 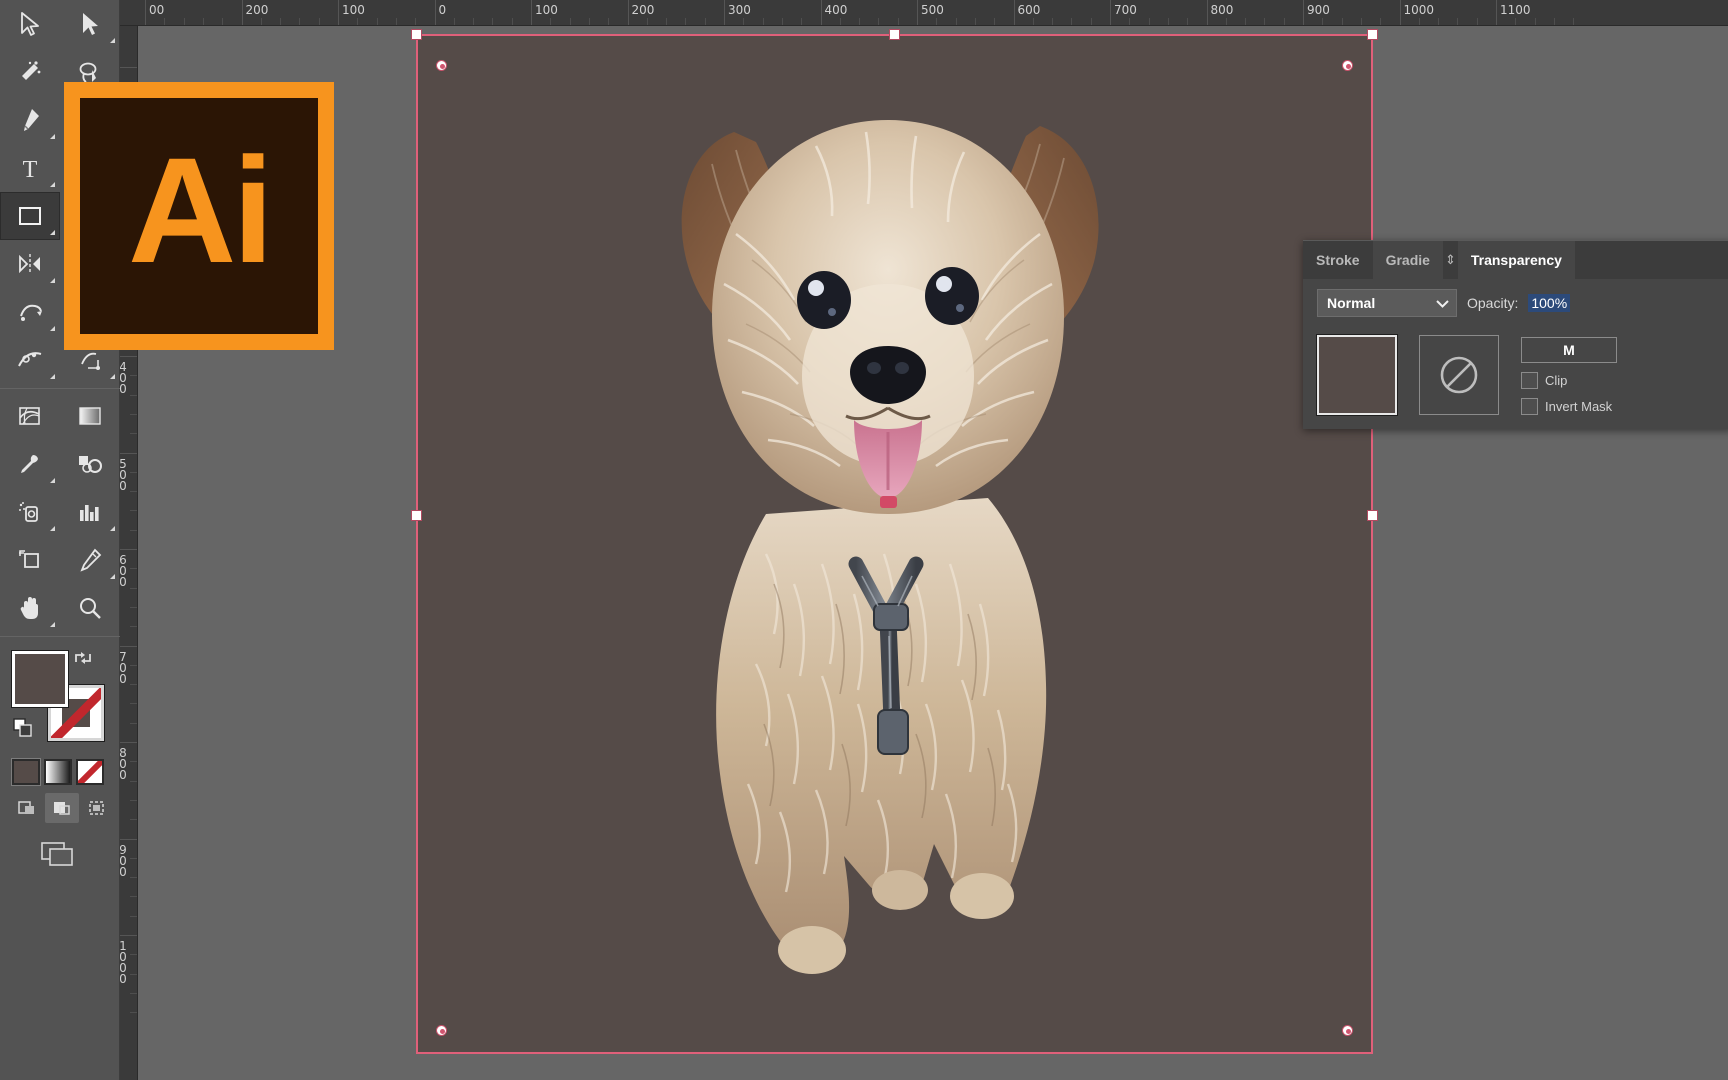 I want to click on gradient-mode-button, so click(x=58, y=772).